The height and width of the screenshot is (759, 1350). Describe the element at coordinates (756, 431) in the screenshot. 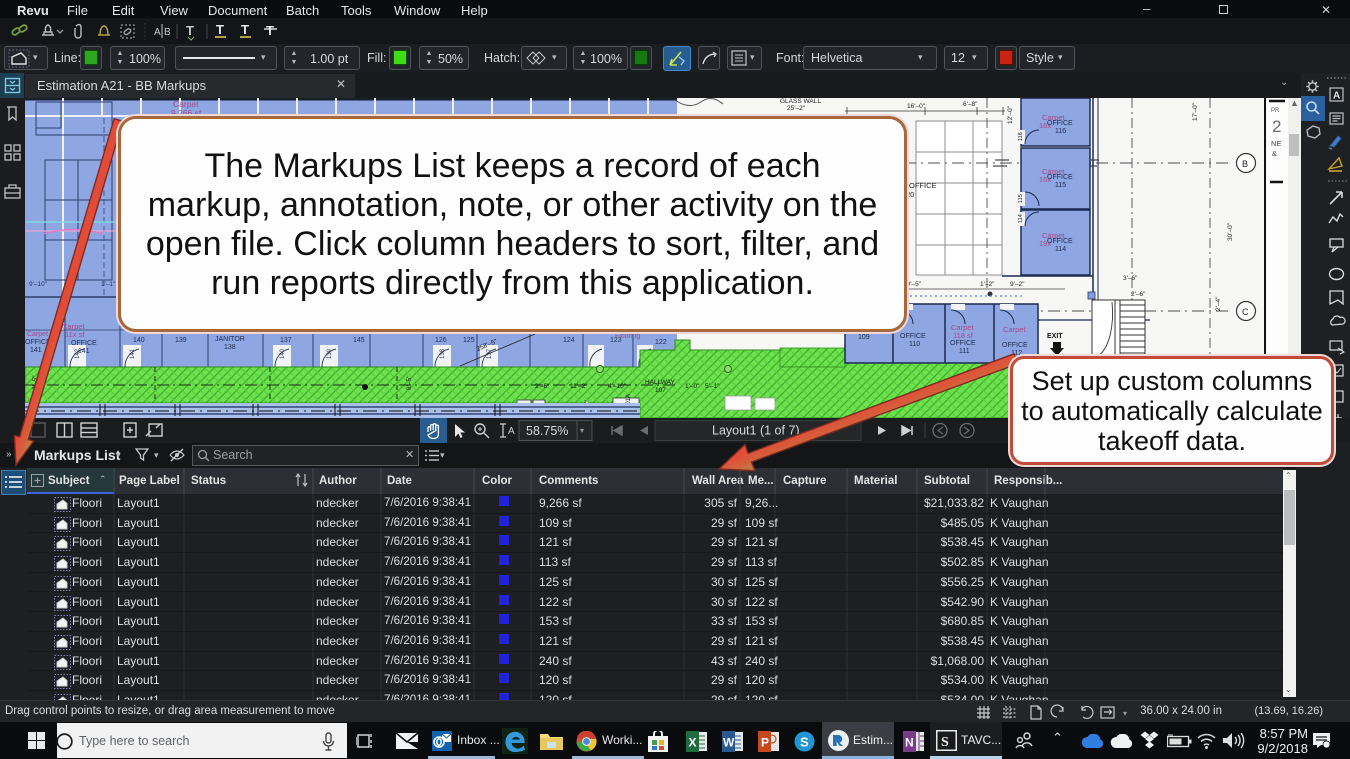

I see `svg-text: Layout1 (1 of 7)` at that location.